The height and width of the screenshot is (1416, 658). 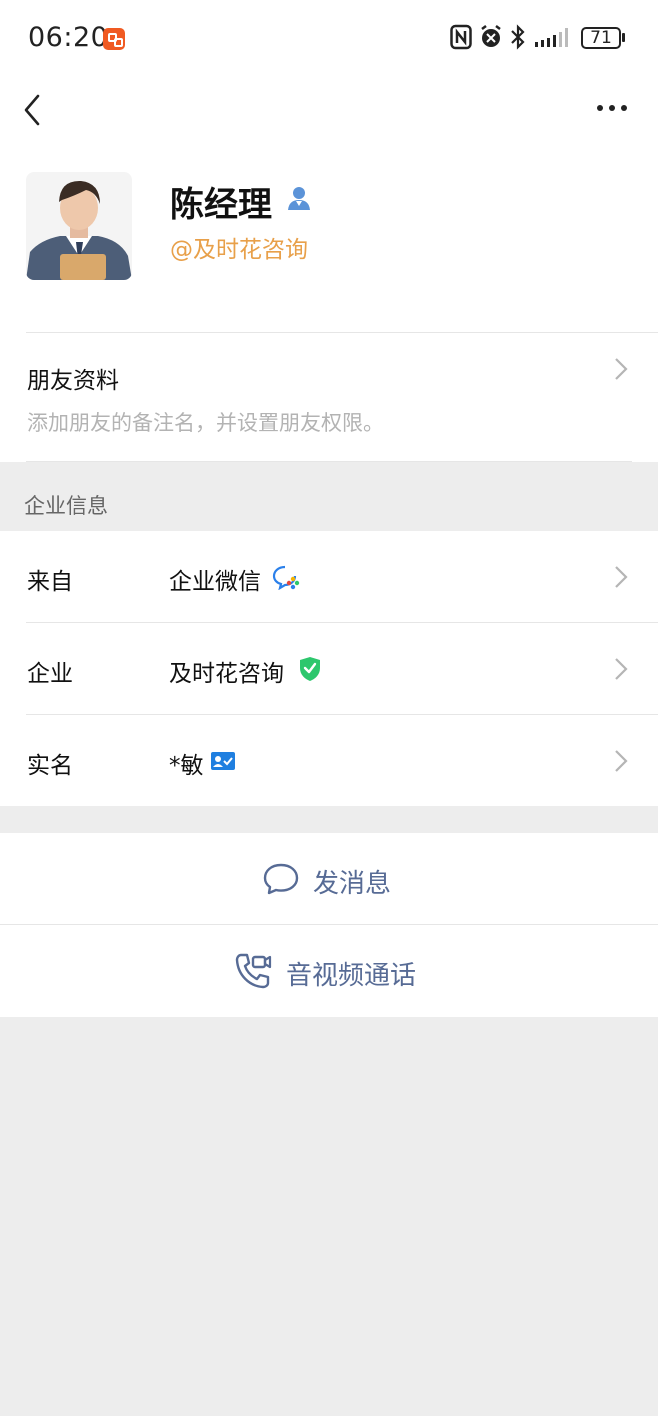 What do you see at coordinates (223, 761) in the screenshot?
I see `id-card-icon` at bounding box center [223, 761].